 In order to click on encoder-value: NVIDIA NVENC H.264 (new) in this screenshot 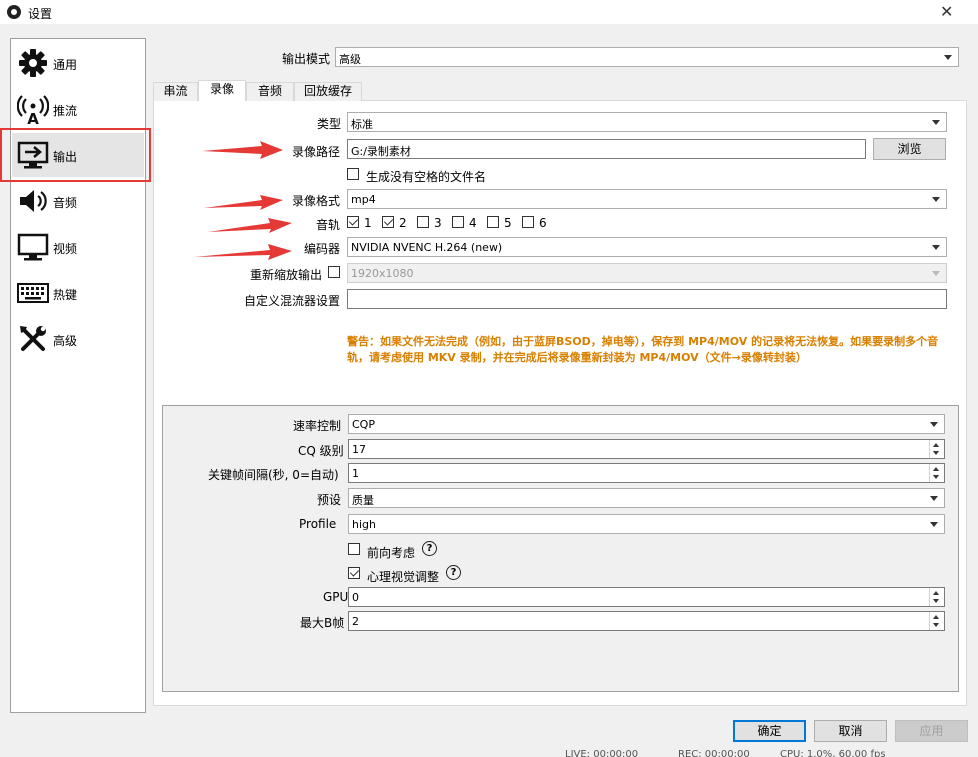, I will do `click(427, 247)`.